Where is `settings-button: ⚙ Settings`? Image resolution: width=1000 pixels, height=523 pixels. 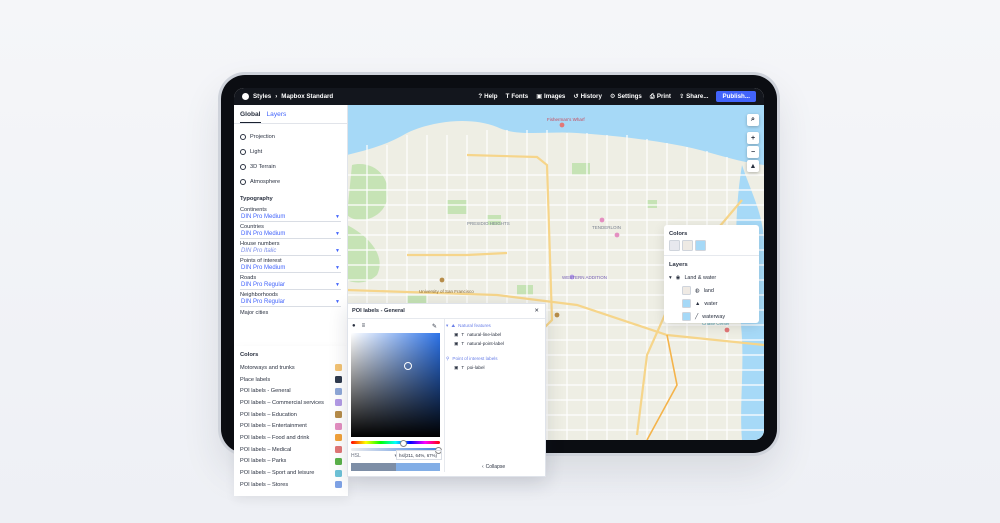
settings-button: ⚙ Settings is located at coordinates (626, 96).